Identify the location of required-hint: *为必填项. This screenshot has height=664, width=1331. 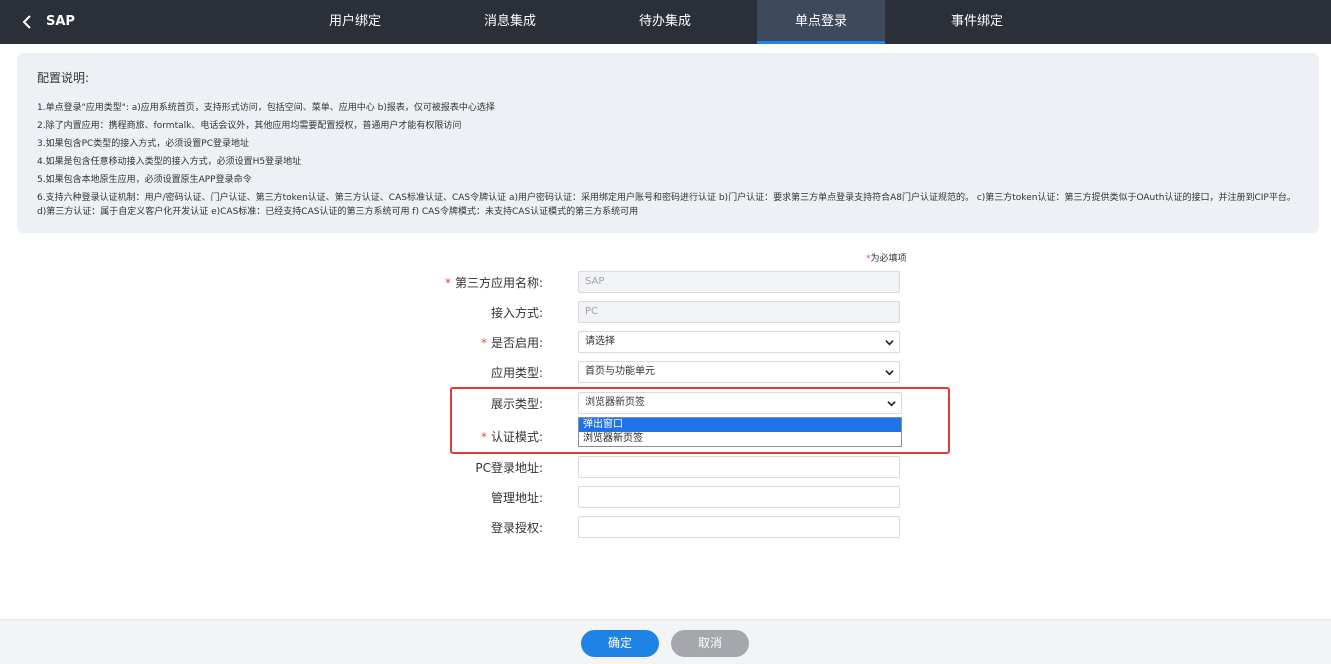
(886, 257).